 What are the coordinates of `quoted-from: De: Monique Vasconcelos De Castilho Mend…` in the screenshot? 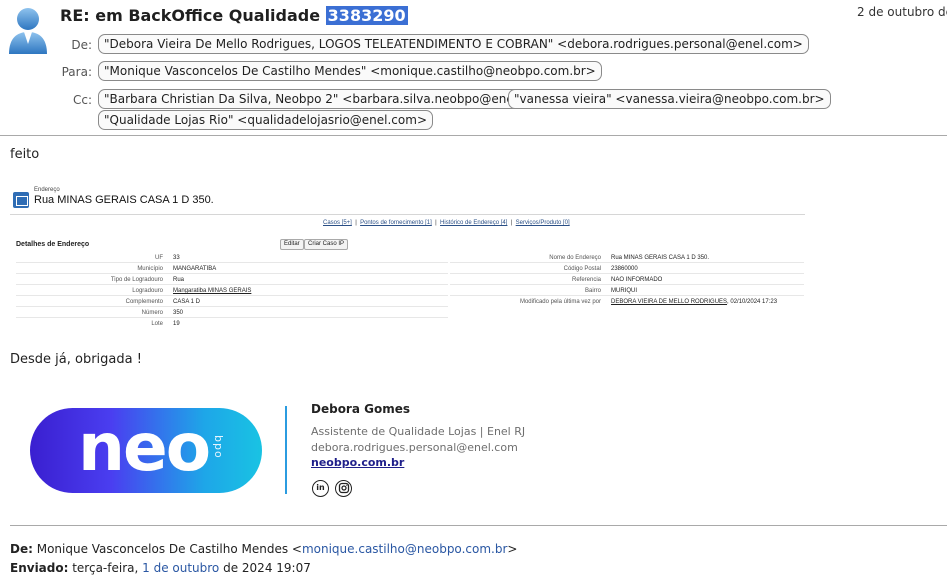 It's located at (264, 549).